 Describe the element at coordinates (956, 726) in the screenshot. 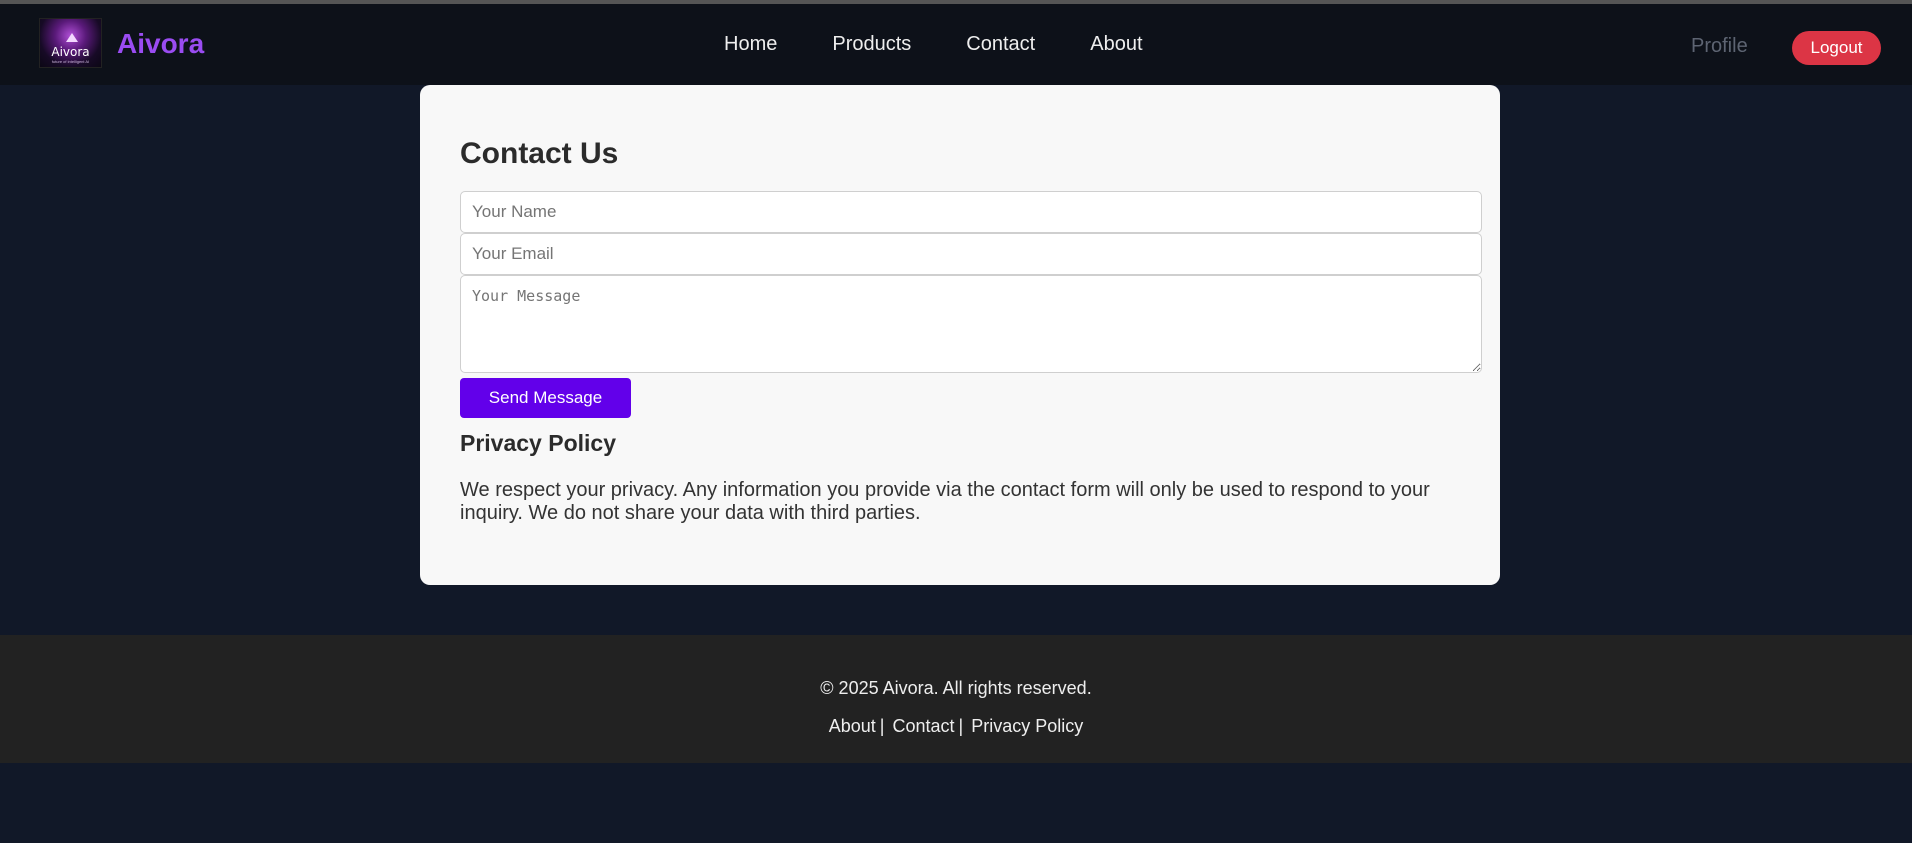

I see `footer-links: About | Contact | Privacy Policy` at that location.